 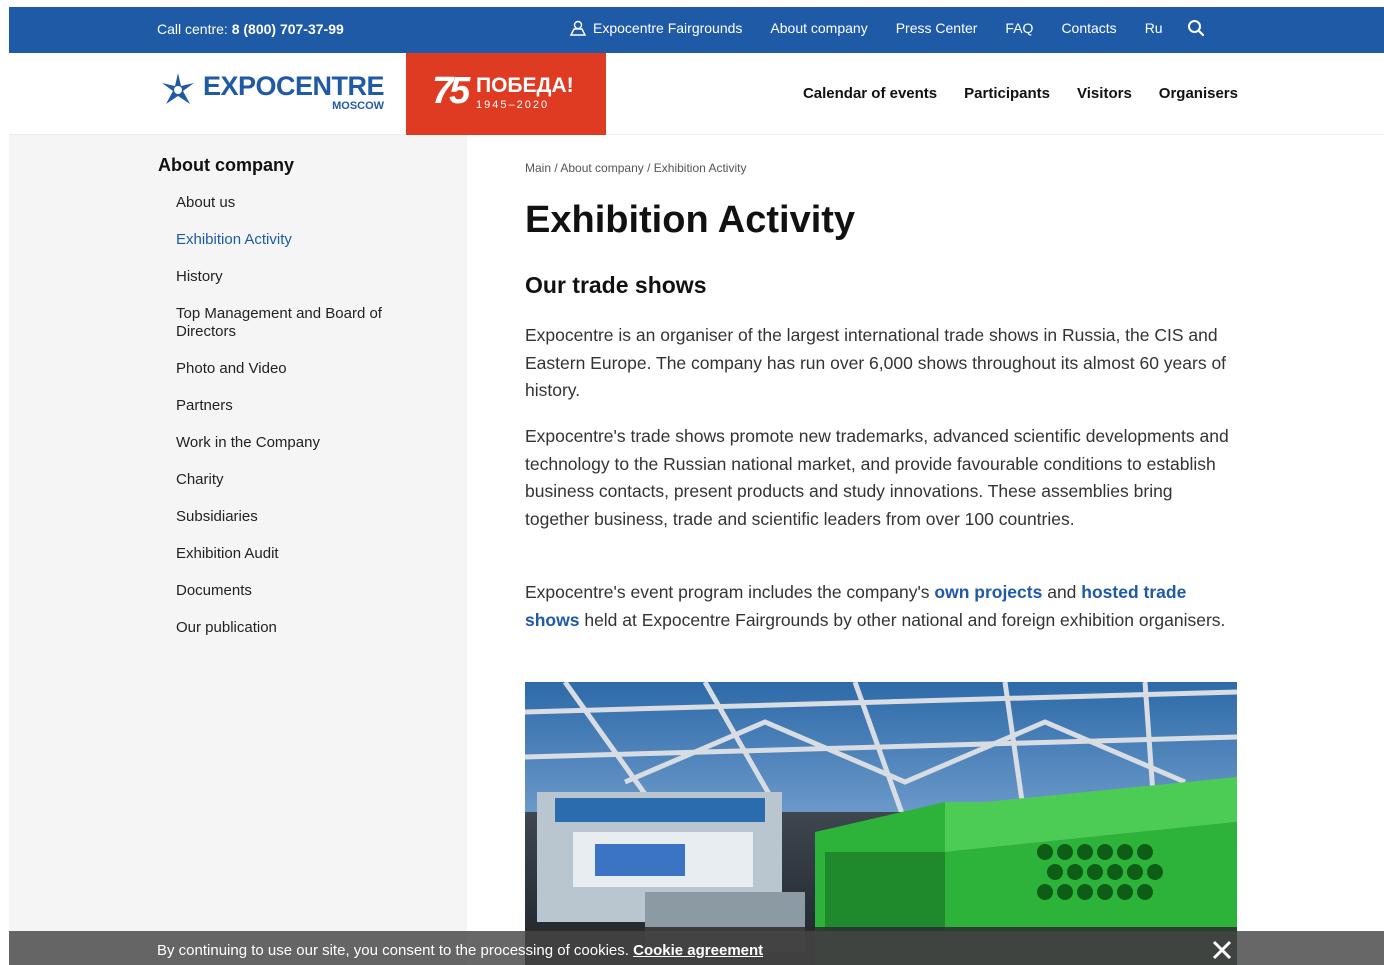 I want to click on nav-participants: Participants, so click(x=1007, y=93).